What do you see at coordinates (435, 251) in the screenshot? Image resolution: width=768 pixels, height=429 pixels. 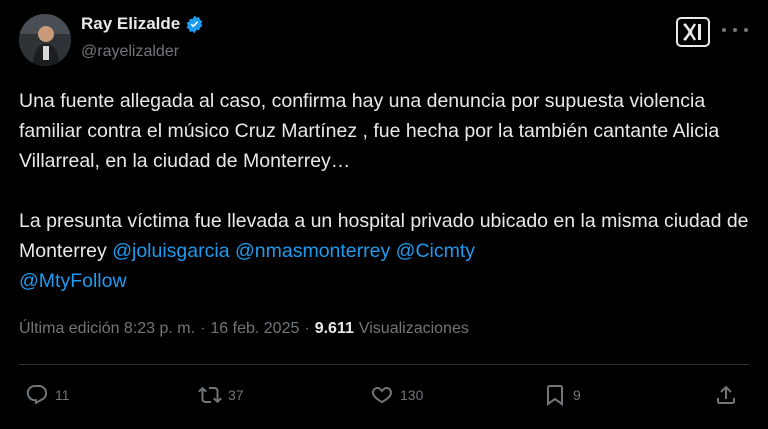 I see `mention-link: @Cicmty` at bounding box center [435, 251].